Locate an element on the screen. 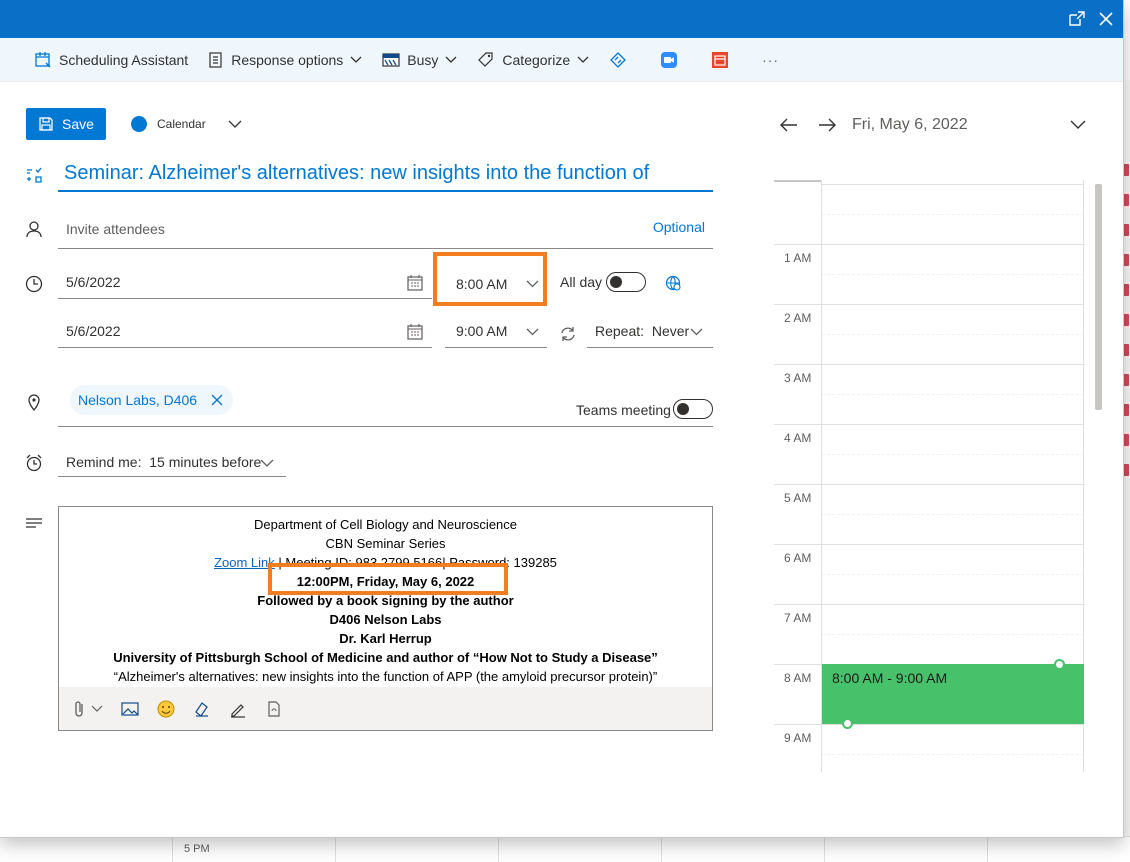  categorize-button: Categorize is located at coordinates (533, 60).